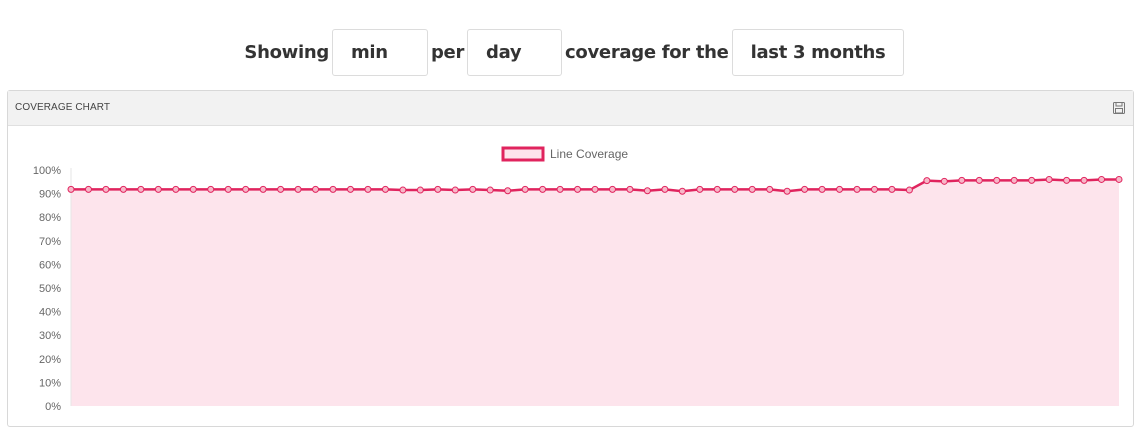  What do you see at coordinates (50, 195) in the screenshot?
I see `y-tick-label: 90%` at bounding box center [50, 195].